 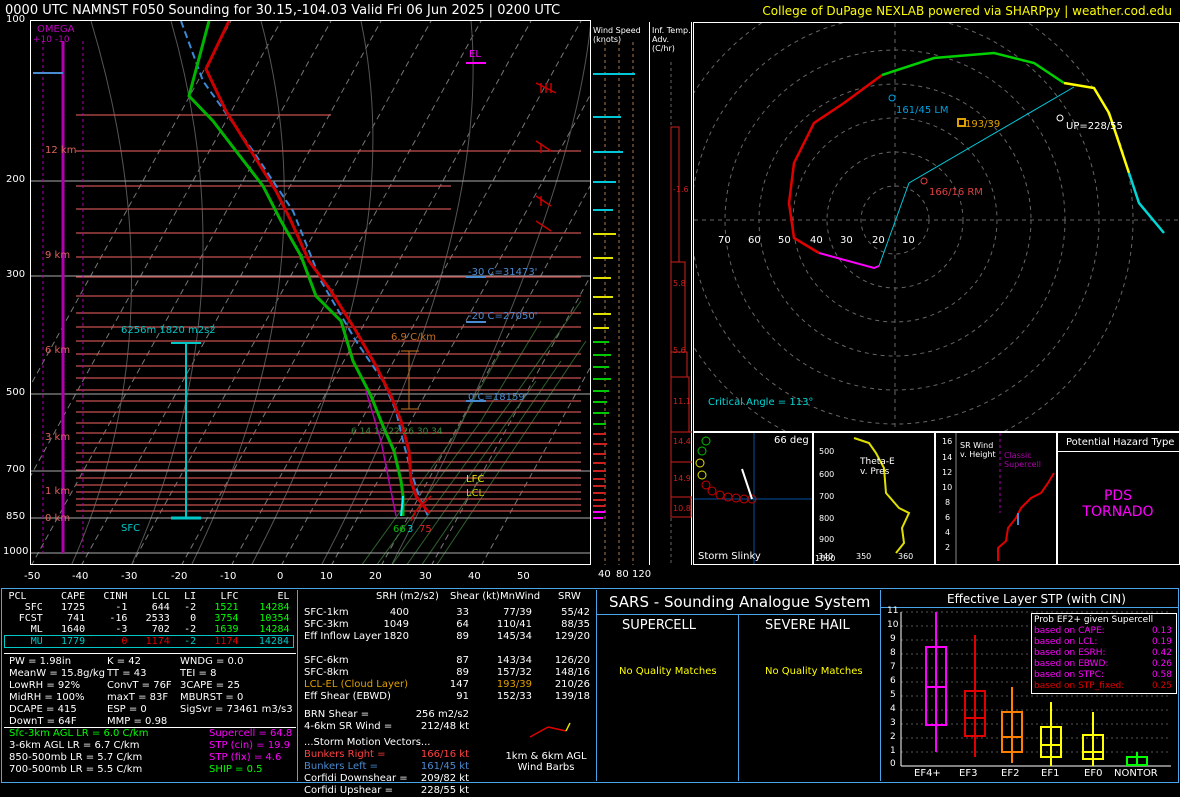 What do you see at coordinates (826, 556) in the screenshot?
I see `thetae-x-340: 340` at bounding box center [826, 556].